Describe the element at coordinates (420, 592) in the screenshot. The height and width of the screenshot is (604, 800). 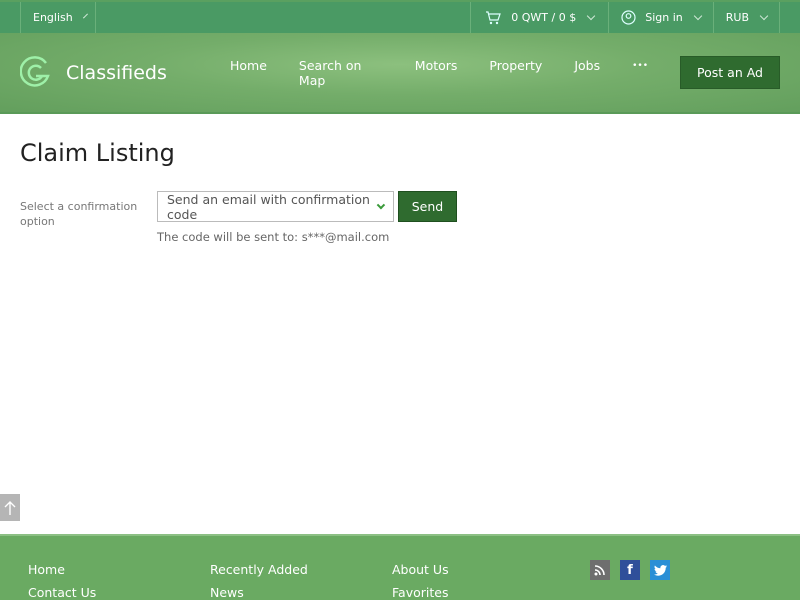
I see `footer-favorites: Favorites` at that location.